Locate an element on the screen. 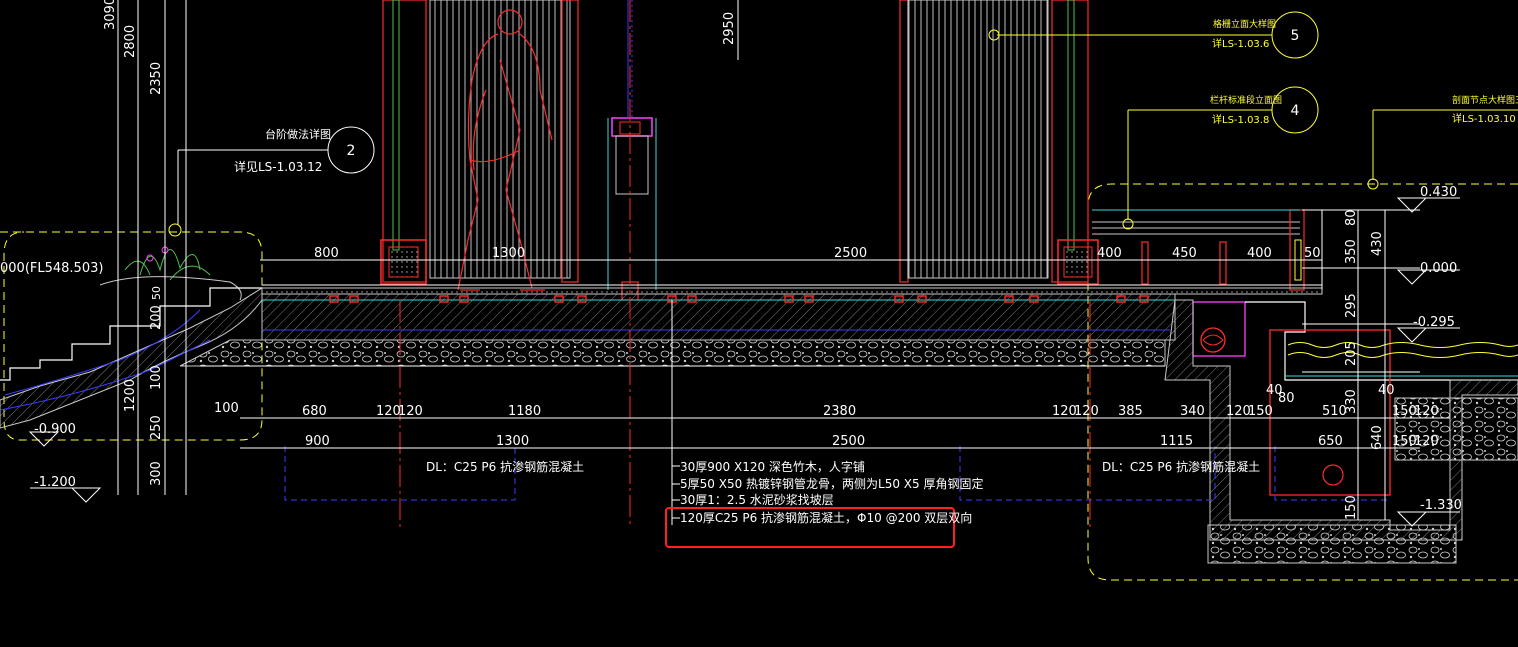 The height and width of the screenshot is (647, 1518). row2-900: 900 is located at coordinates (317, 441).